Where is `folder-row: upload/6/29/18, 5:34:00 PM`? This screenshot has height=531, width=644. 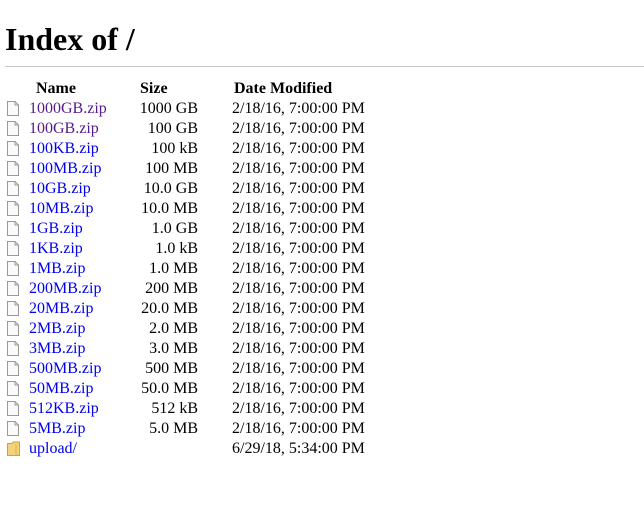
folder-row: upload/6/29/18, 5:34:00 PM is located at coordinates (322, 449).